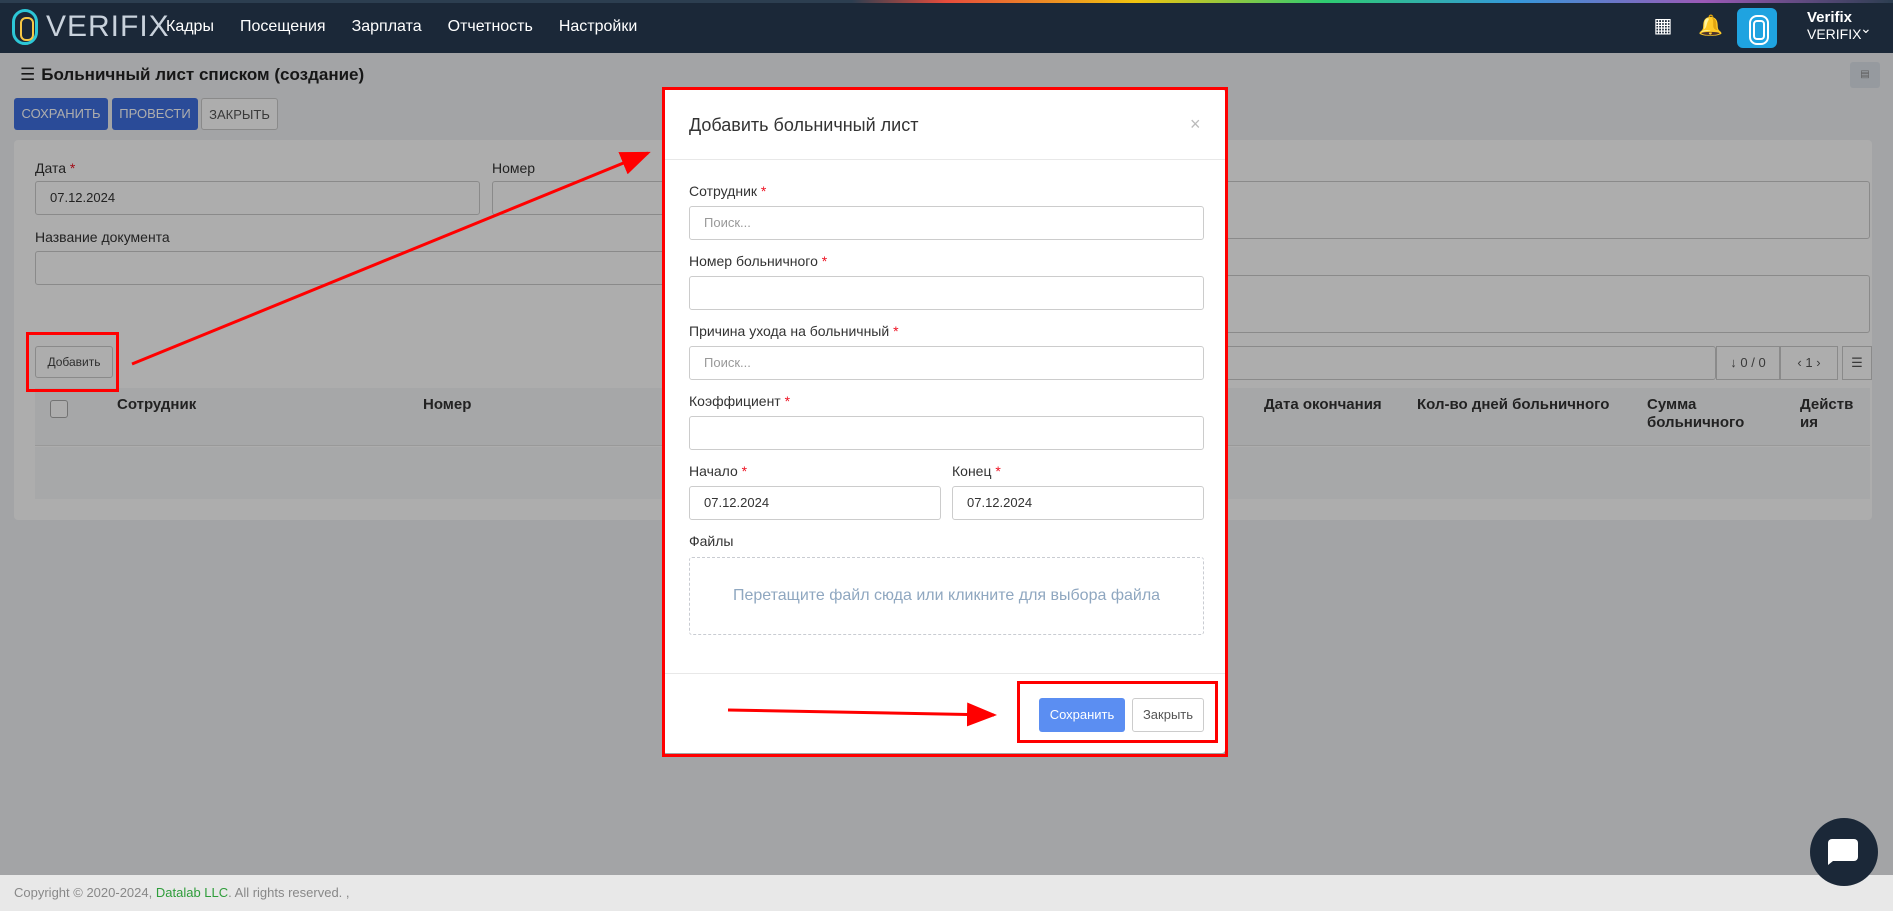 This screenshot has width=1893, height=911. Describe the element at coordinates (1663, 26) in the screenshot. I see `apps-grid-icon: ▦` at that location.